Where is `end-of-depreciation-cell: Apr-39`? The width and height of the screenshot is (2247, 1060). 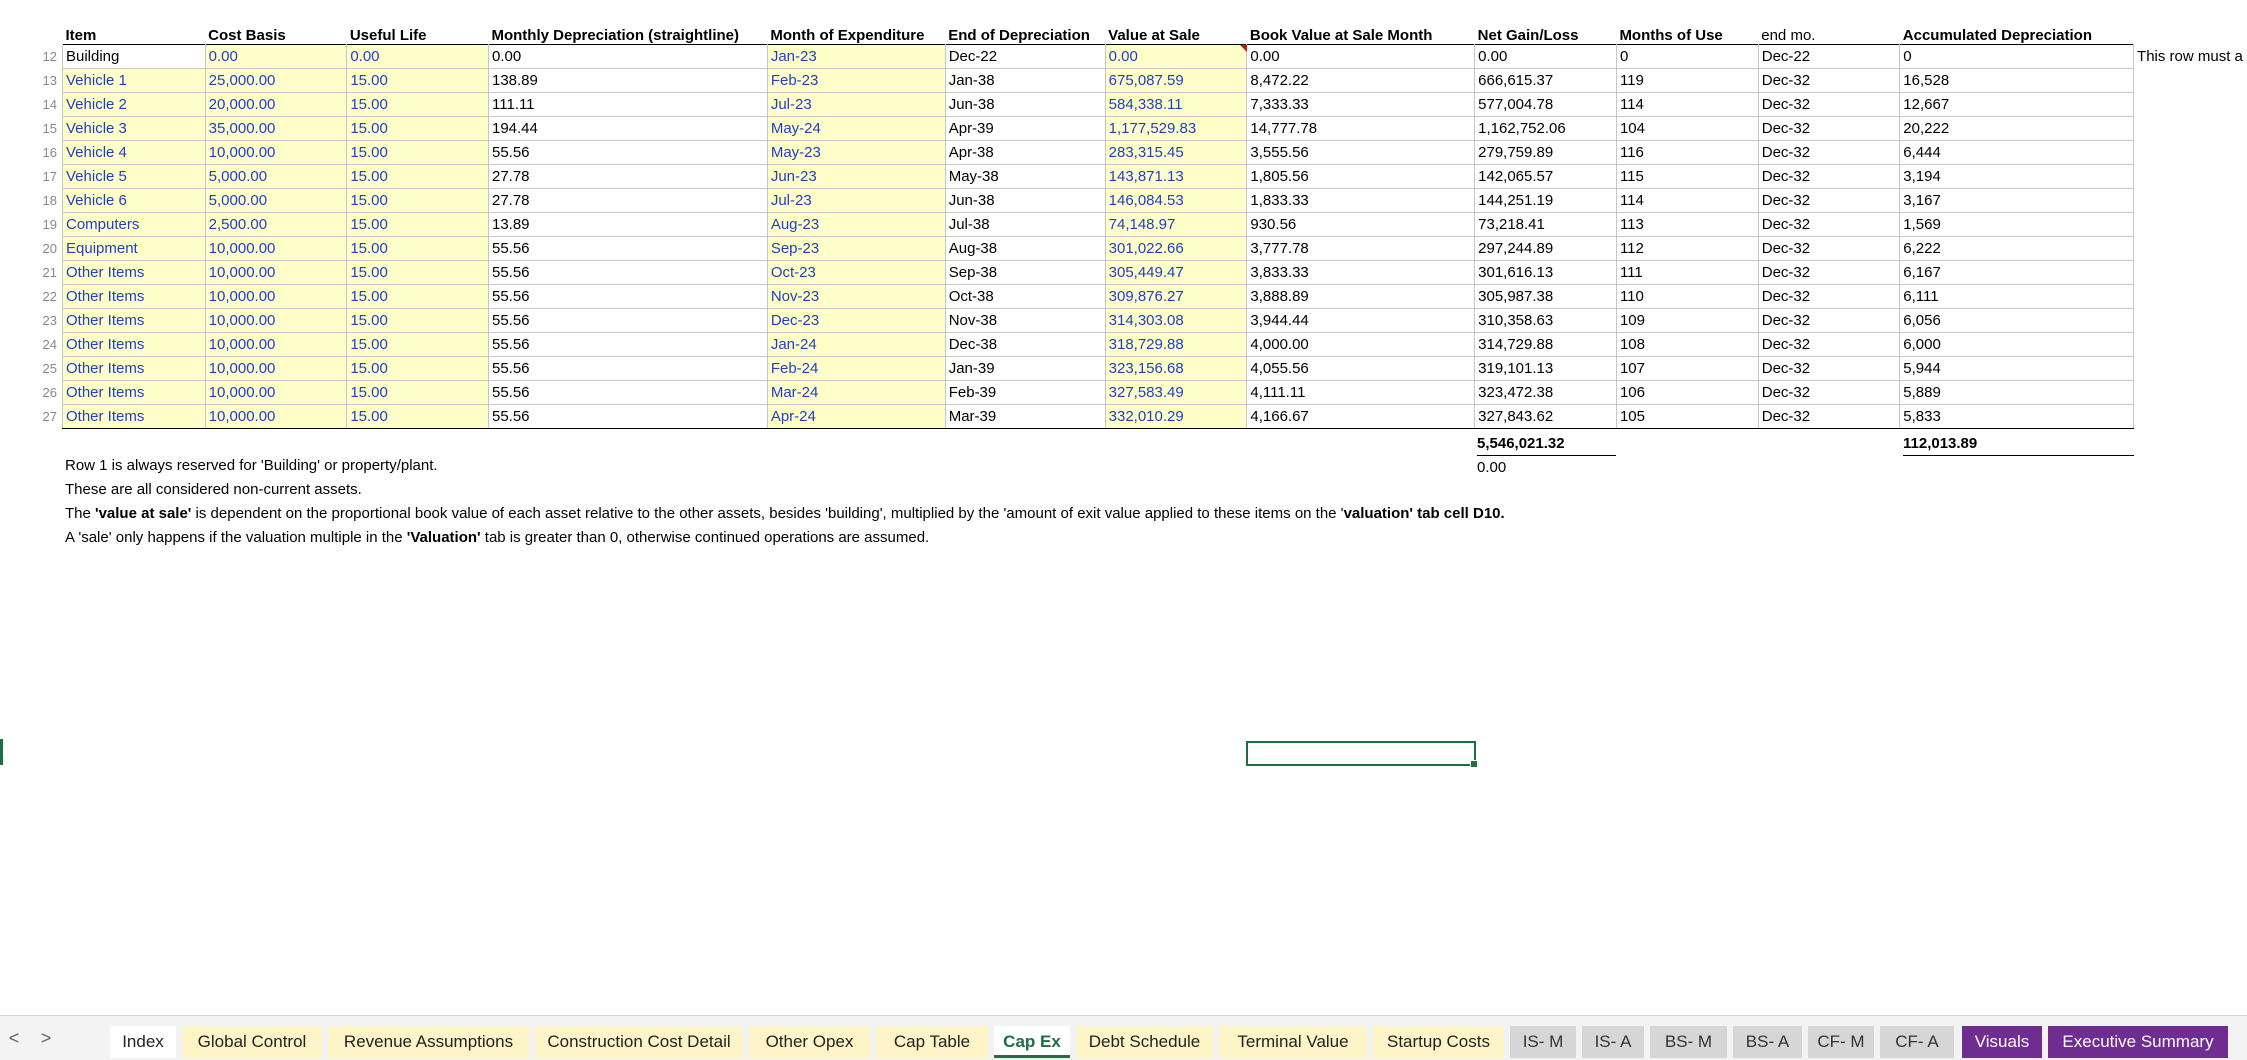 end-of-depreciation-cell: Apr-39 is located at coordinates (1025, 128).